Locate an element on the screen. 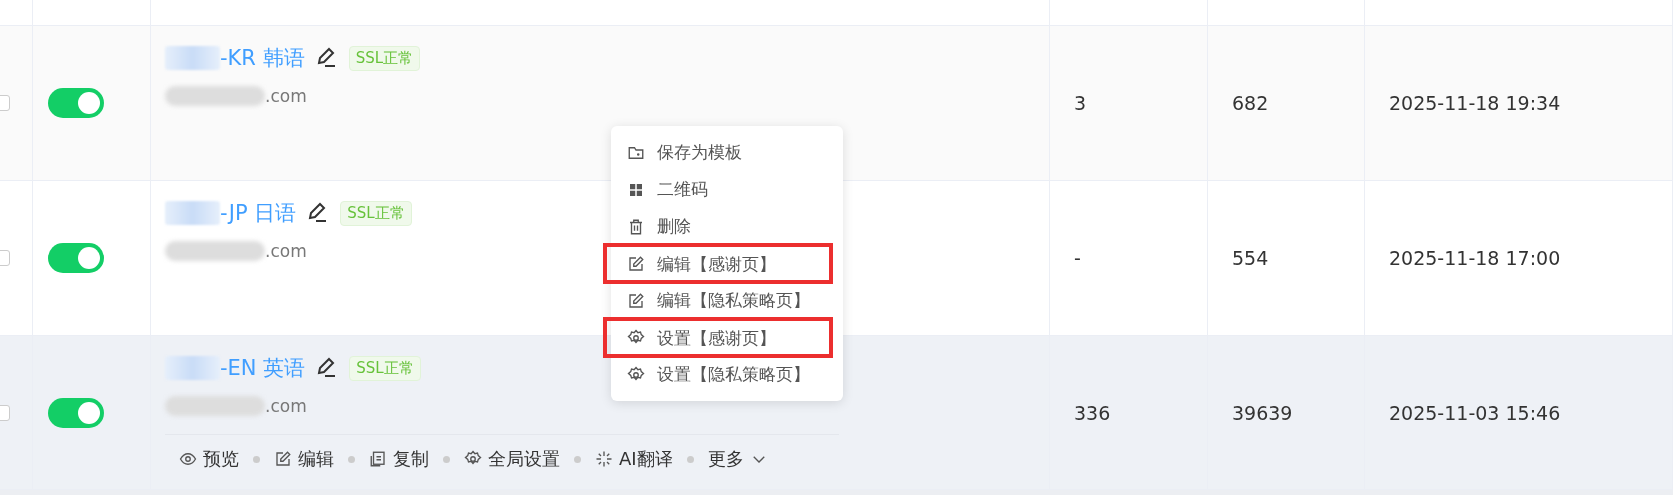 This screenshot has width=1673, height=495. table-cell: 682 is located at coordinates (1250, 103).